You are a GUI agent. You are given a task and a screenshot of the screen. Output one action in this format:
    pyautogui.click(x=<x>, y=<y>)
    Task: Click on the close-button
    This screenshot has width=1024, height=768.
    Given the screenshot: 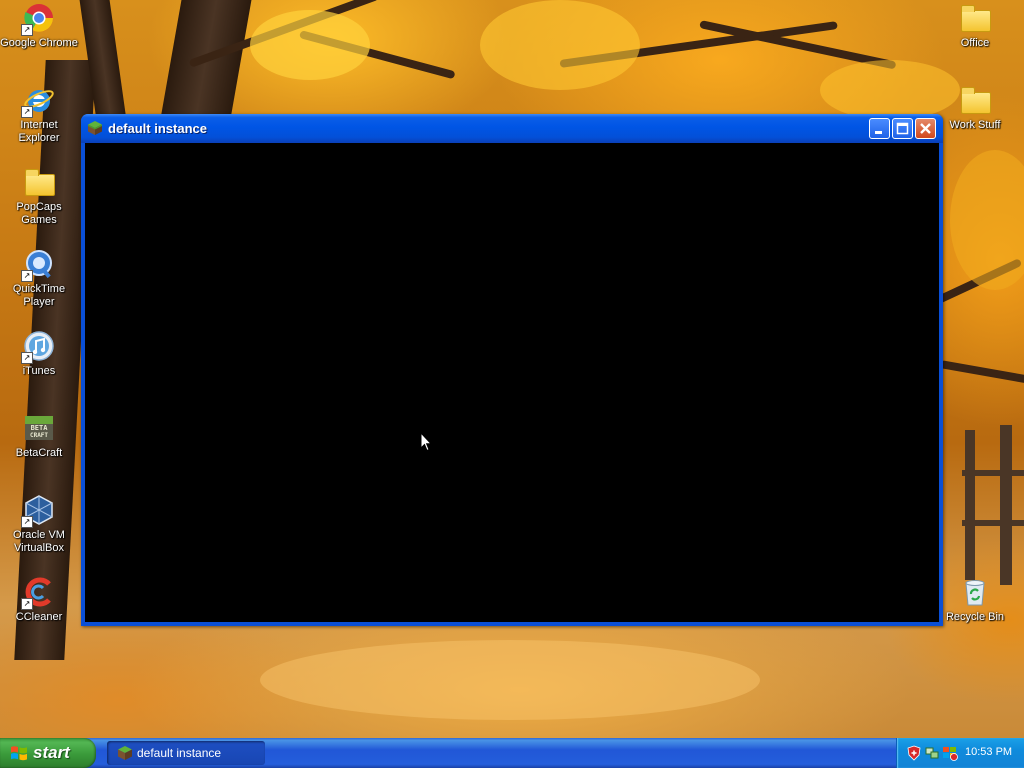 What is the action you would take?
    pyautogui.click(x=925, y=128)
    